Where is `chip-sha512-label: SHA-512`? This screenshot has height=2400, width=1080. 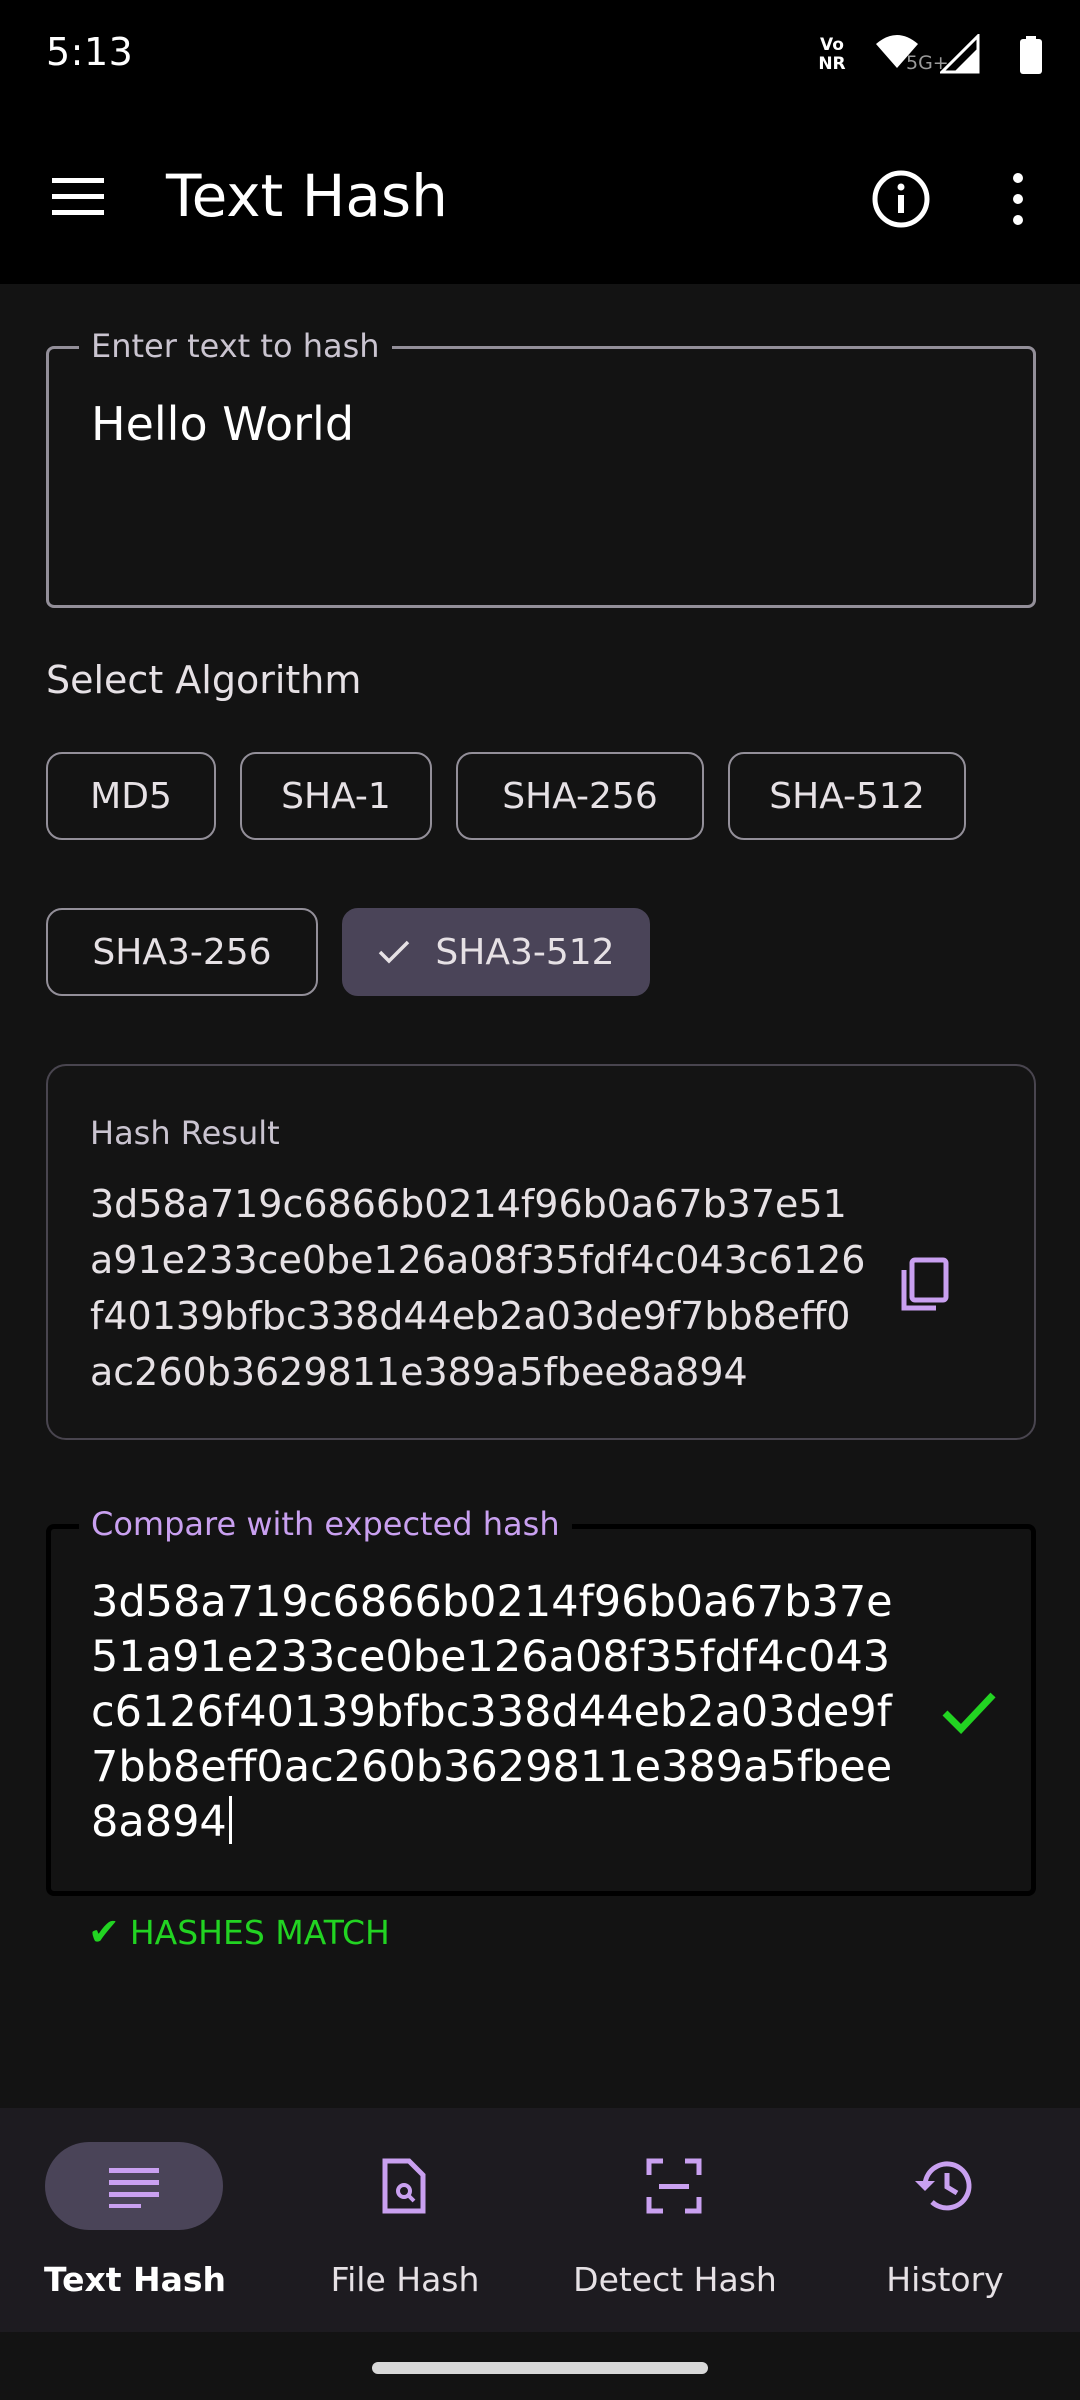
chip-sha512-label: SHA-512 is located at coordinates (847, 796).